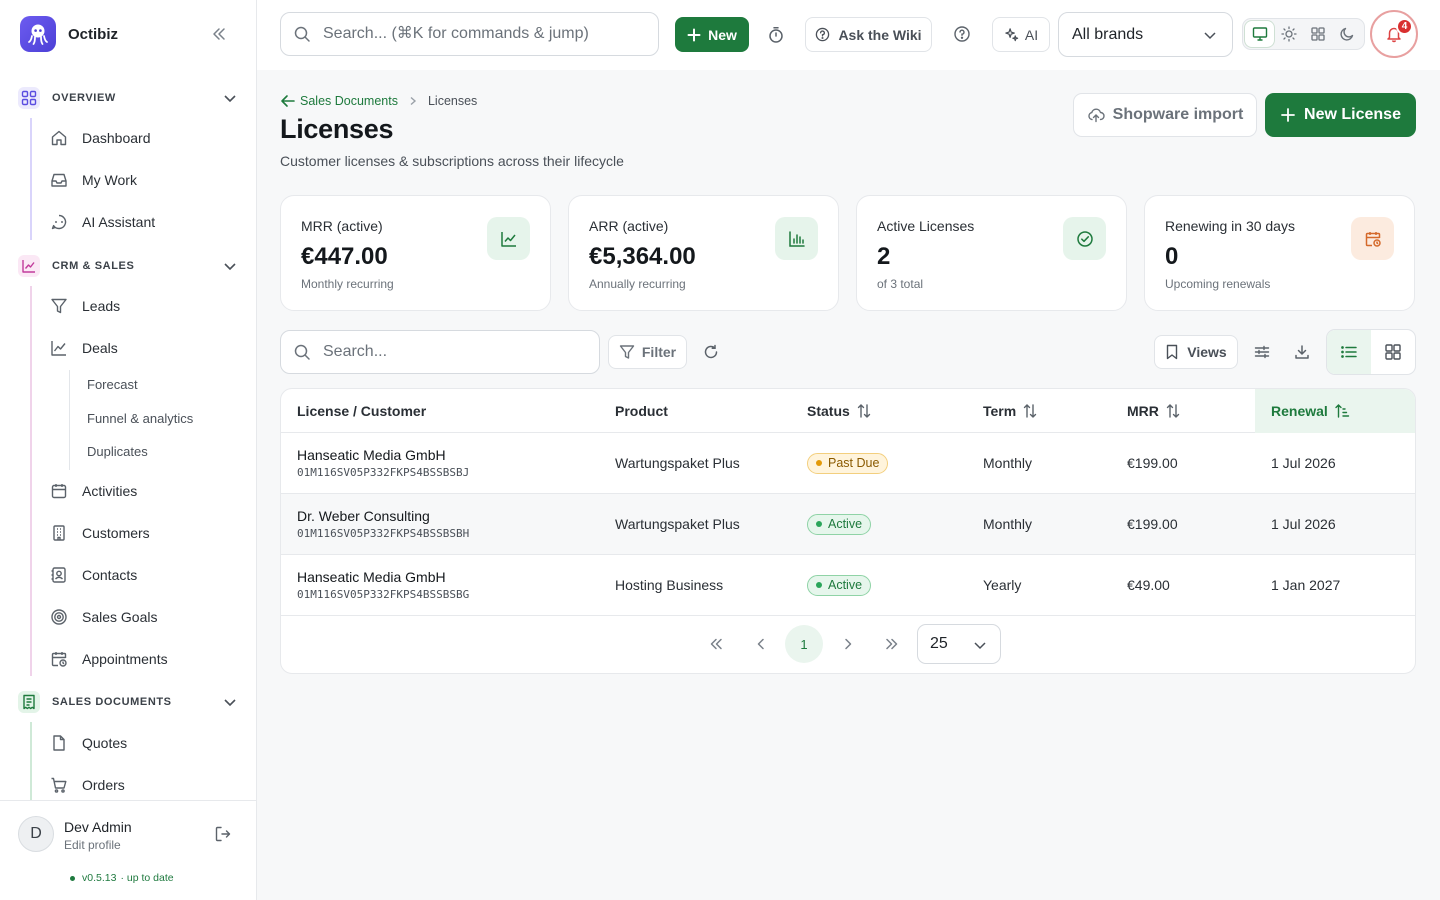 This screenshot has width=1440, height=900. I want to click on sidebar-item-dashboard: Dashboard, so click(145, 138).